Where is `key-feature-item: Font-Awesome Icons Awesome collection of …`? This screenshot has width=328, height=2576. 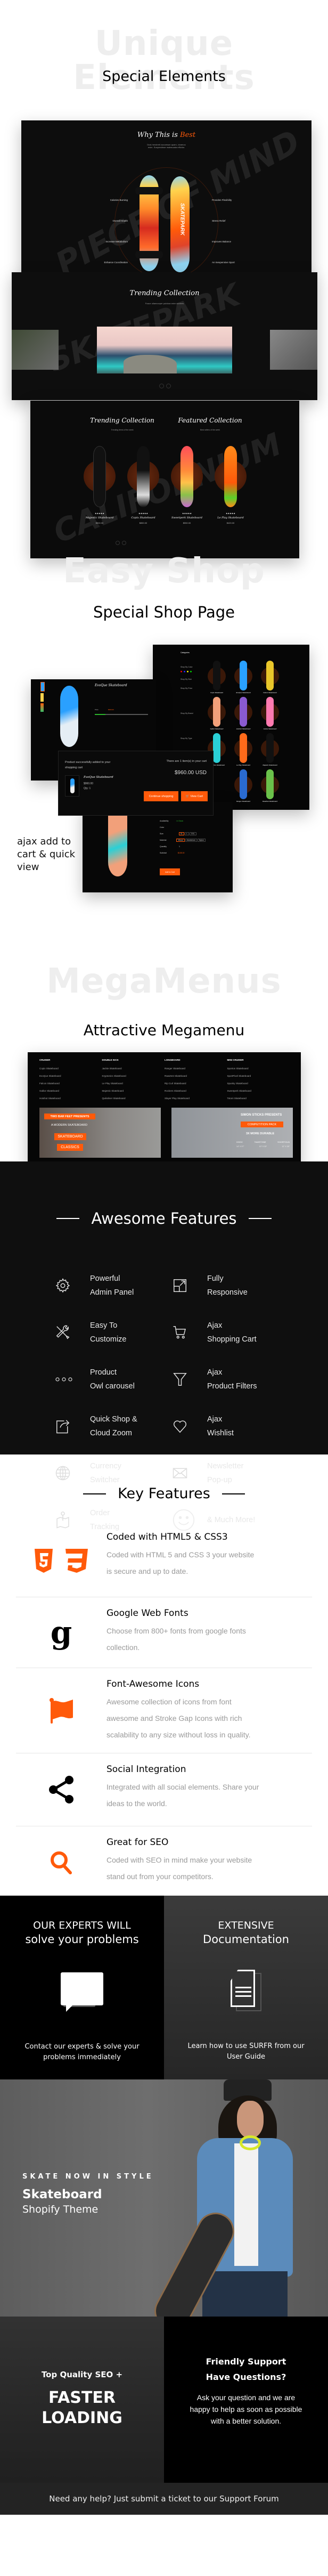
key-feature-item: Font-Awesome Icons Awesome collection of … is located at coordinates (164, 1710).